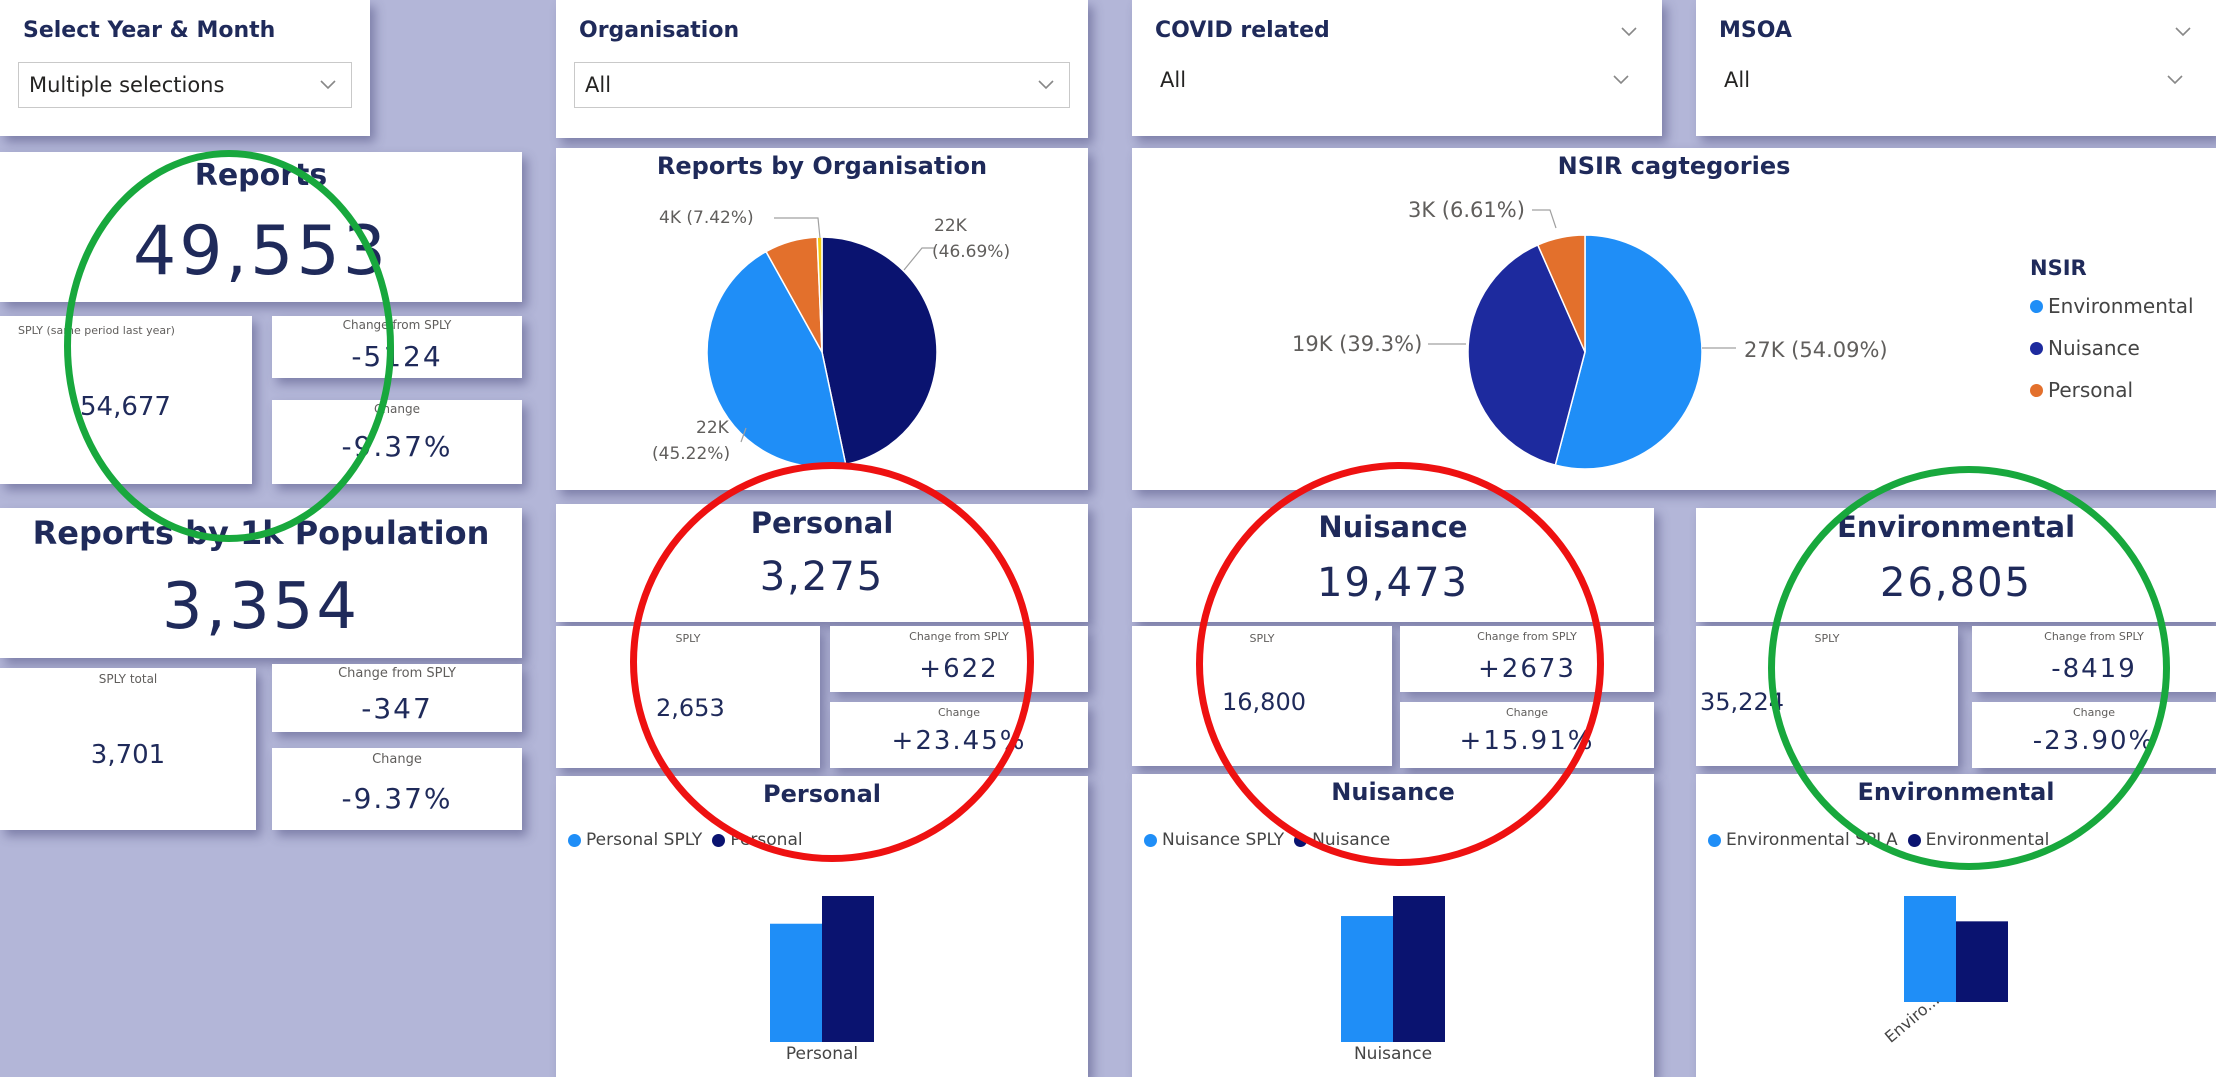 Image resolution: width=2216 pixels, height=1077 pixels. I want to click on slicer-title: Organisation, so click(659, 30).